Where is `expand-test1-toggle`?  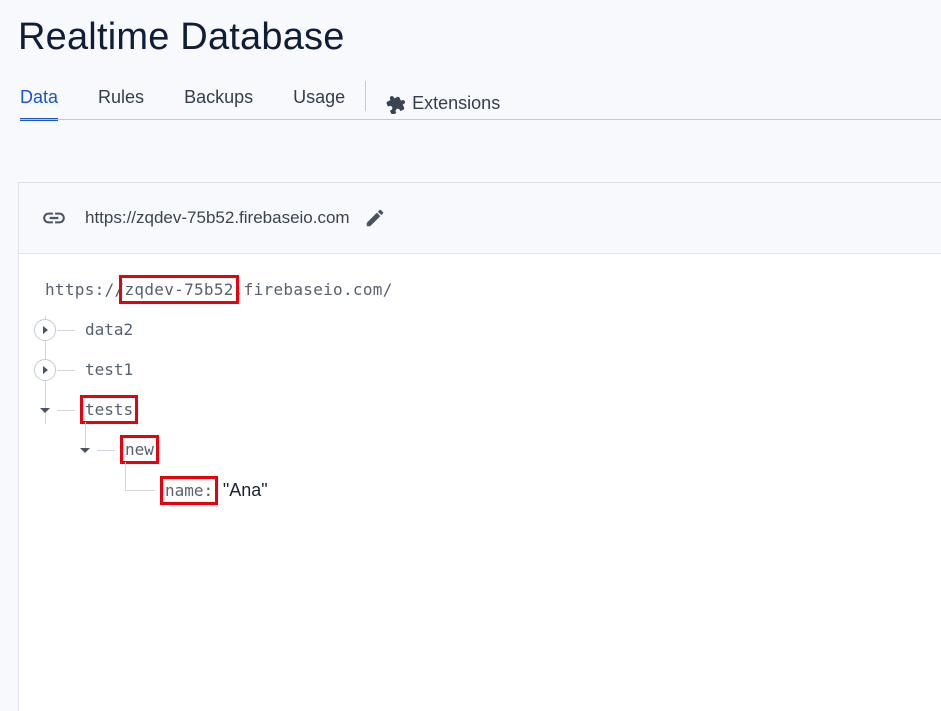
expand-test1-toggle is located at coordinates (45, 370).